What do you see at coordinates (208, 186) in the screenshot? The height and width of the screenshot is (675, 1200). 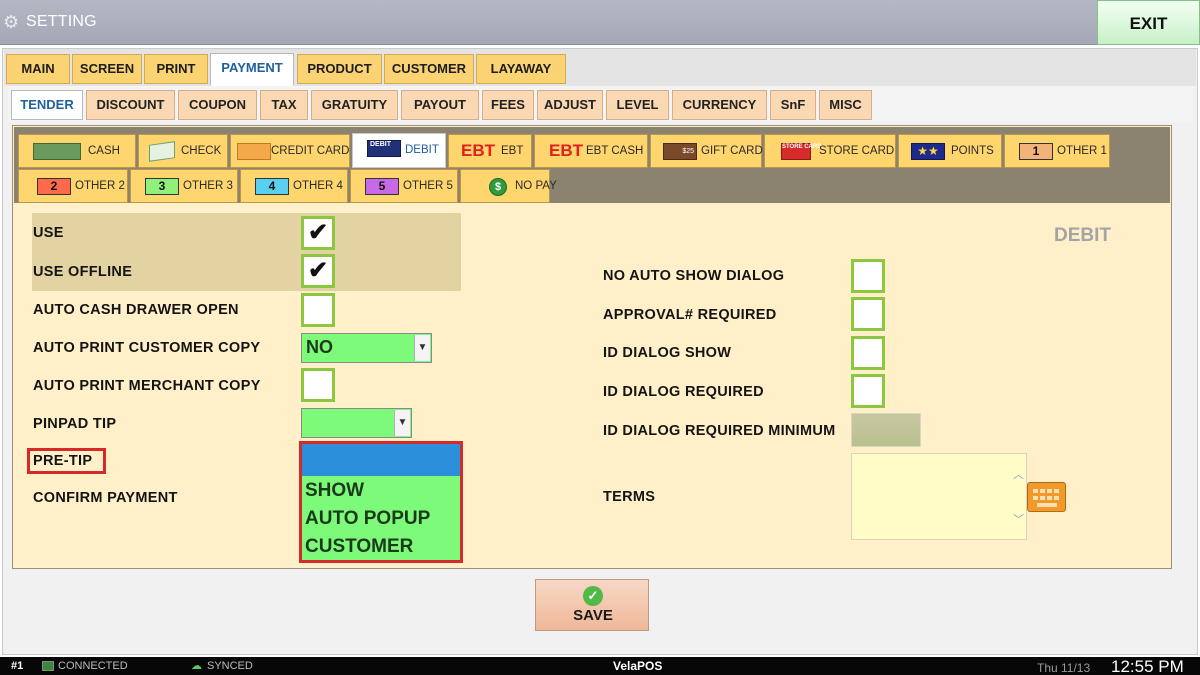 I see `tender-label: OTHER 3` at bounding box center [208, 186].